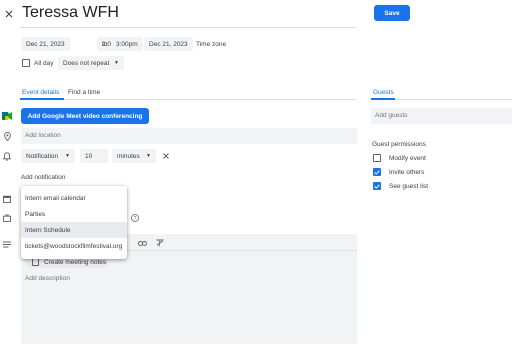  I want to click on help-icon: ?, so click(135, 218).